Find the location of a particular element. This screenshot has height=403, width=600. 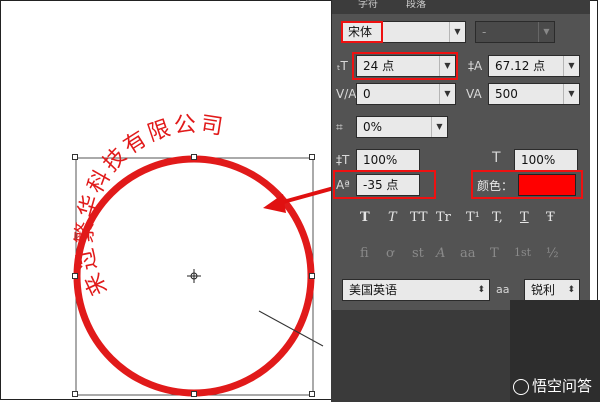

ordinals-st-button: 1st is located at coordinates (522, 252).